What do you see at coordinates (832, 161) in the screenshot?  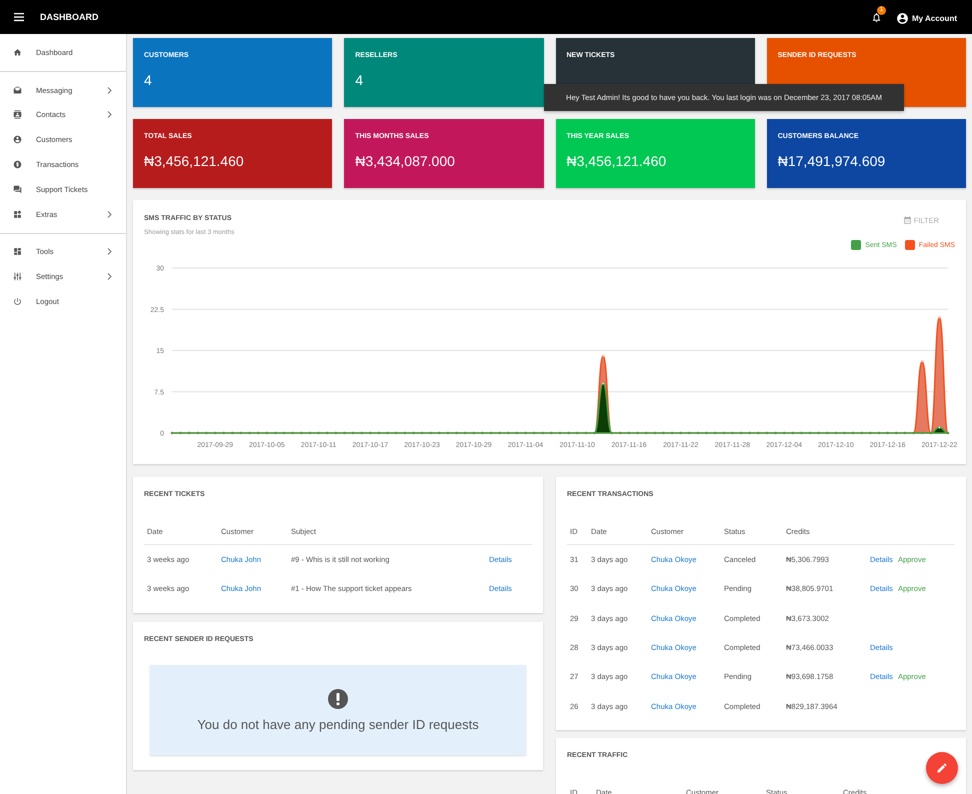 I see `stat-value: ₦17,491,974.609` at bounding box center [832, 161].